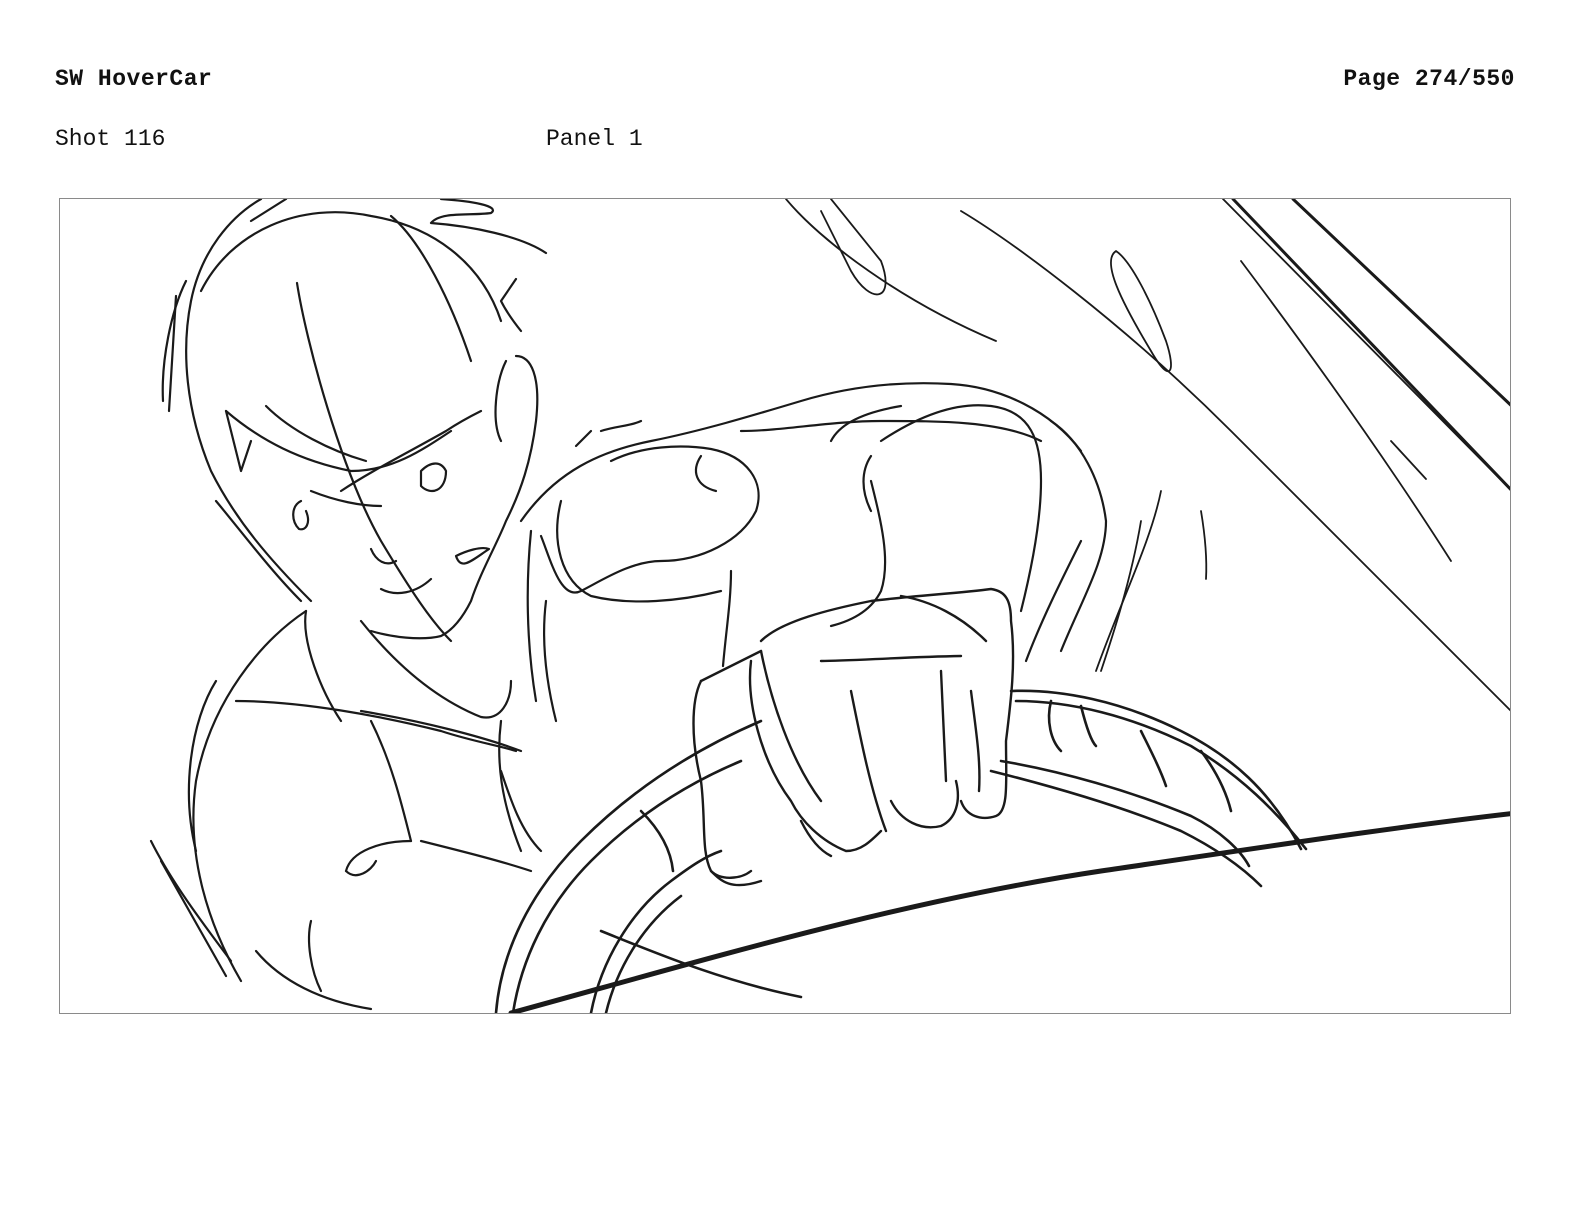 This screenshot has height=1224, width=1584. Describe the element at coordinates (1429, 79) in the screenshot. I see `page-number: Page 274/550` at that location.